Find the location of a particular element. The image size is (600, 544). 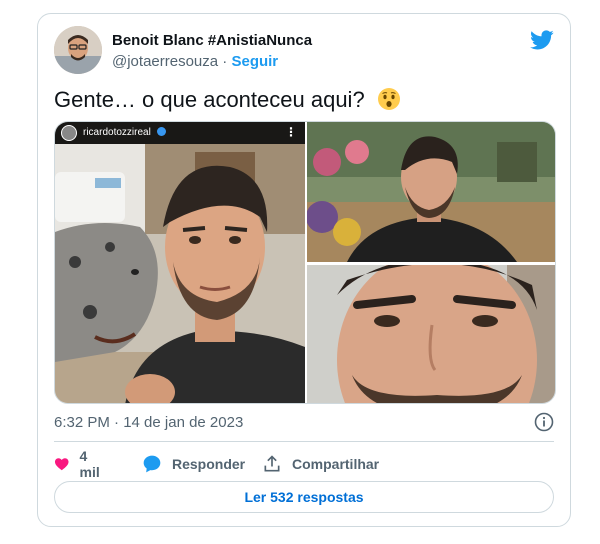

like-count: 4 mil is located at coordinates (89, 464).